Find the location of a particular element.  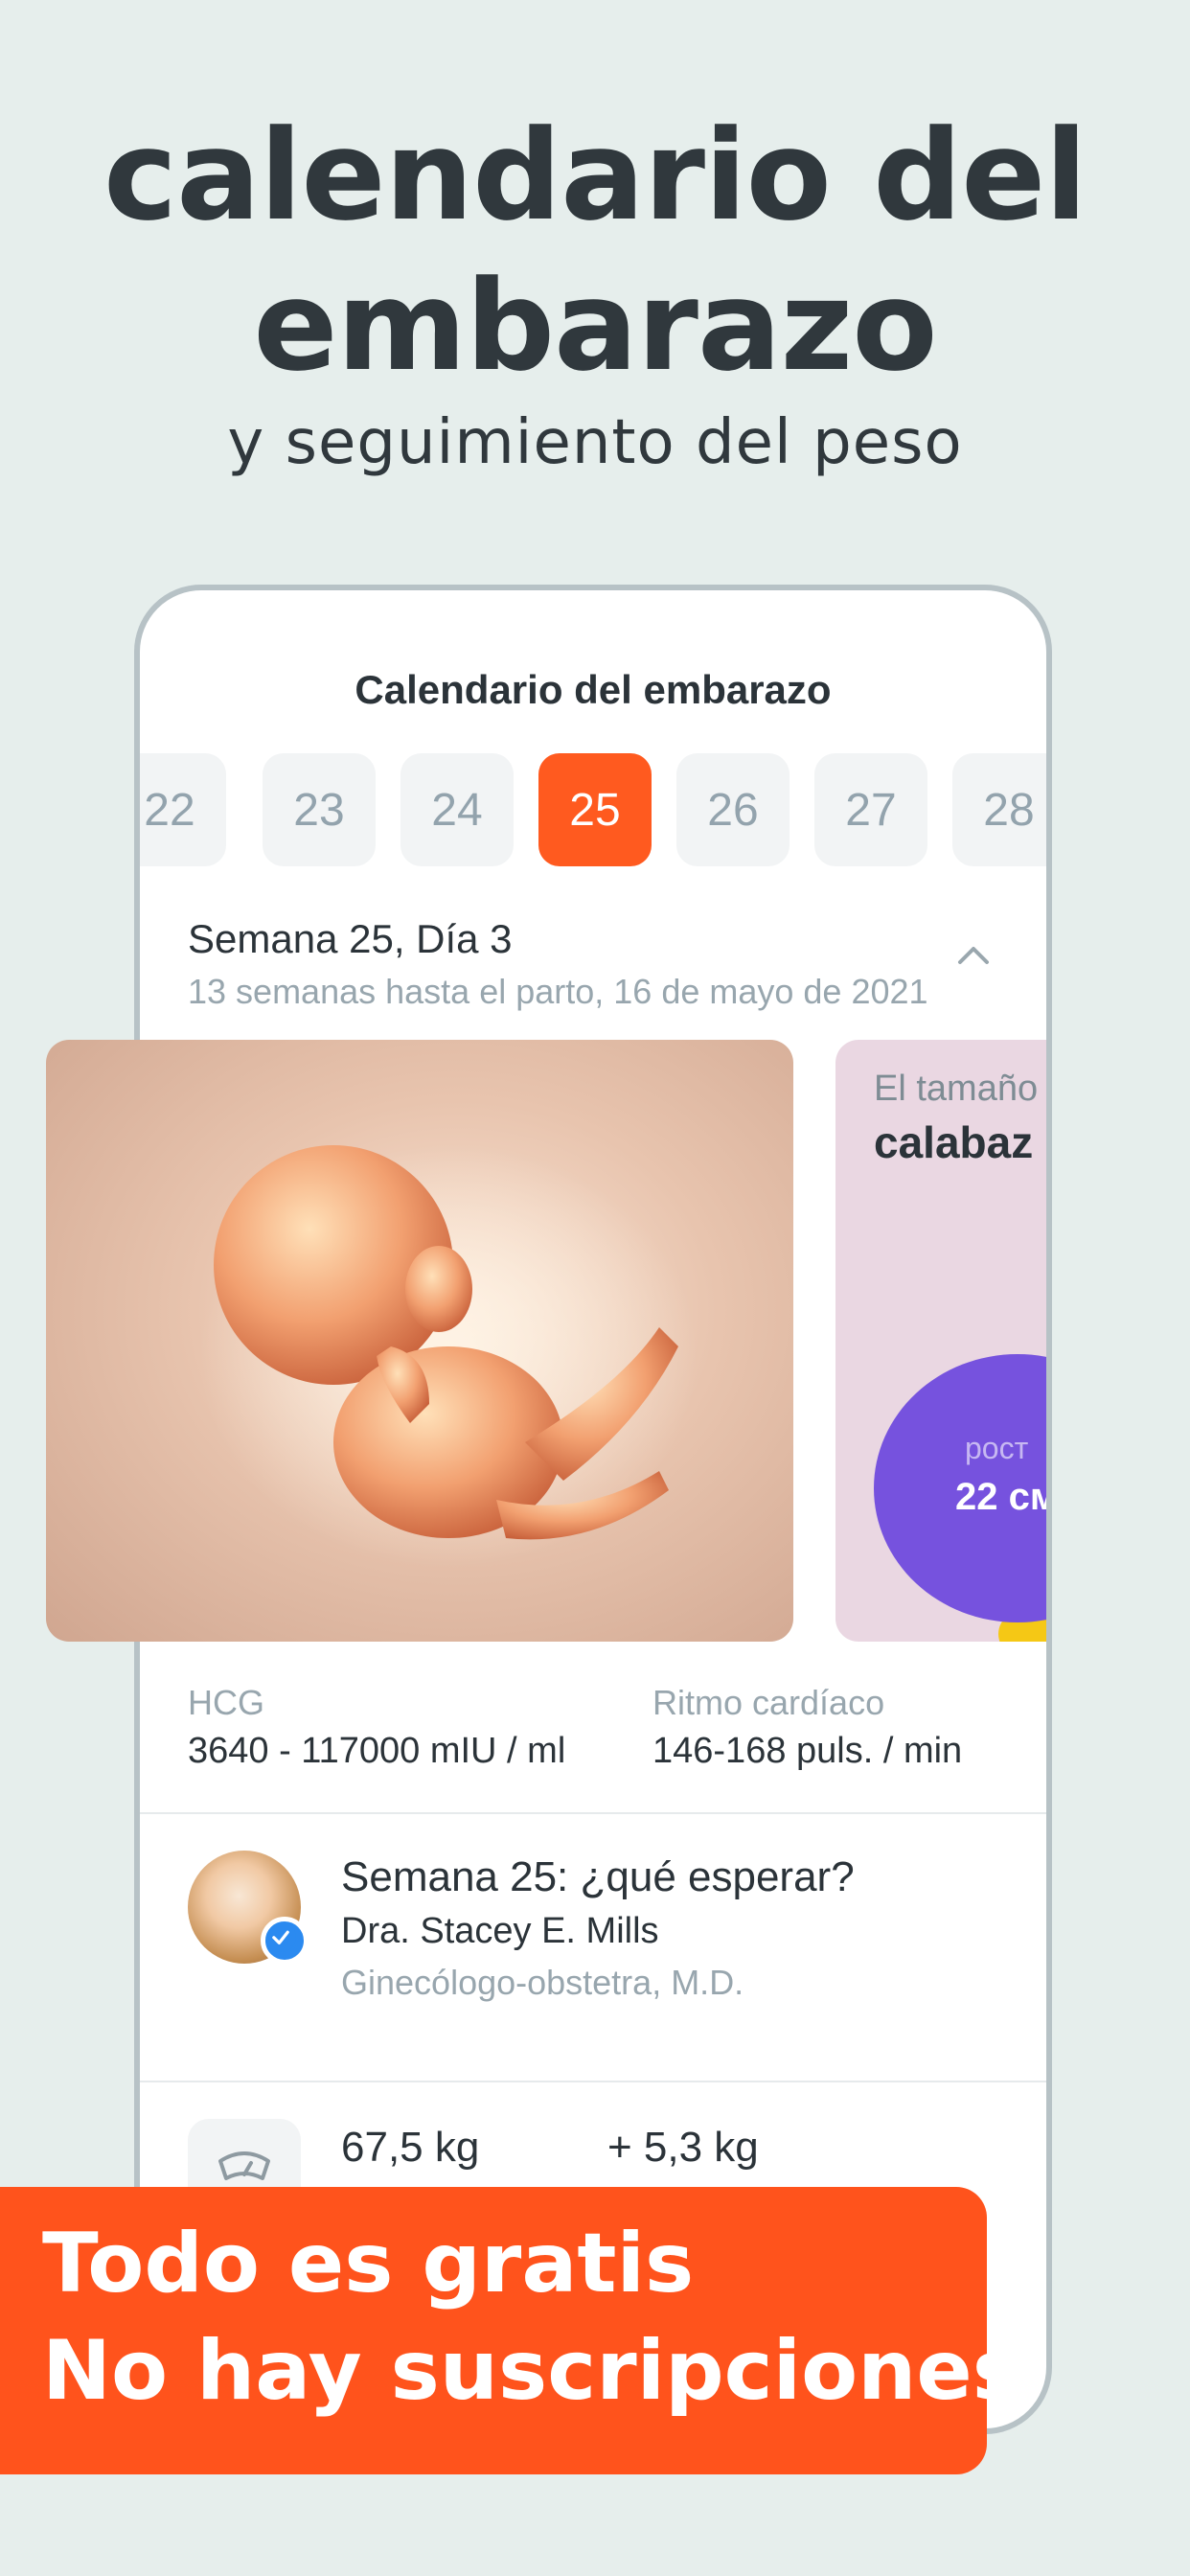

week-chip-25-selected: 25 is located at coordinates (595, 809).